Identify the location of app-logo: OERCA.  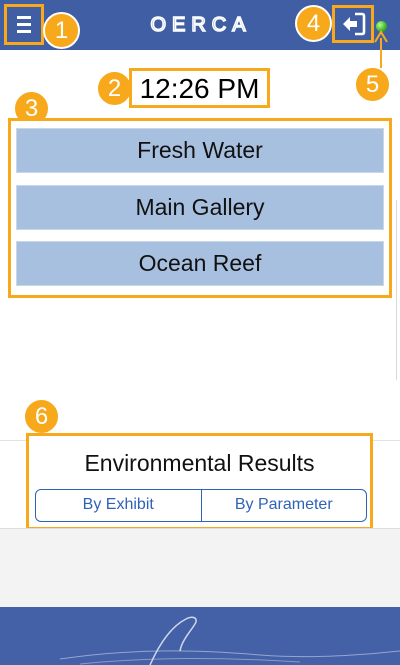
(200, 24).